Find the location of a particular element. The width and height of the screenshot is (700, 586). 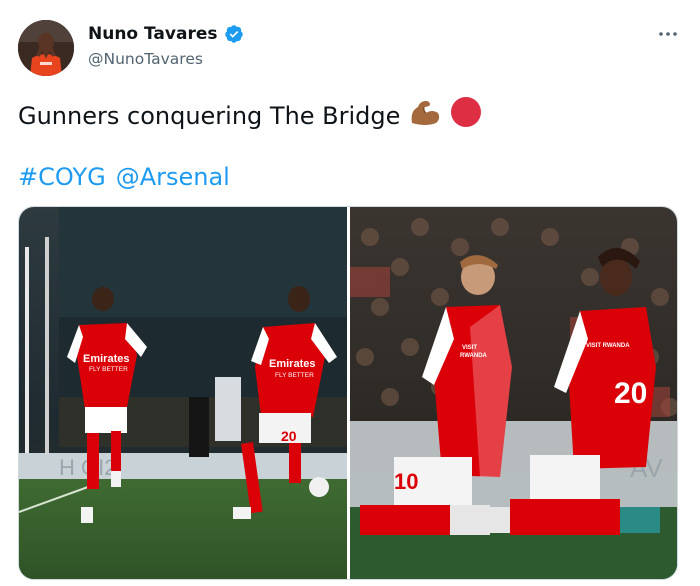

author-name-row: Nuno Tavares is located at coordinates (166, 34).